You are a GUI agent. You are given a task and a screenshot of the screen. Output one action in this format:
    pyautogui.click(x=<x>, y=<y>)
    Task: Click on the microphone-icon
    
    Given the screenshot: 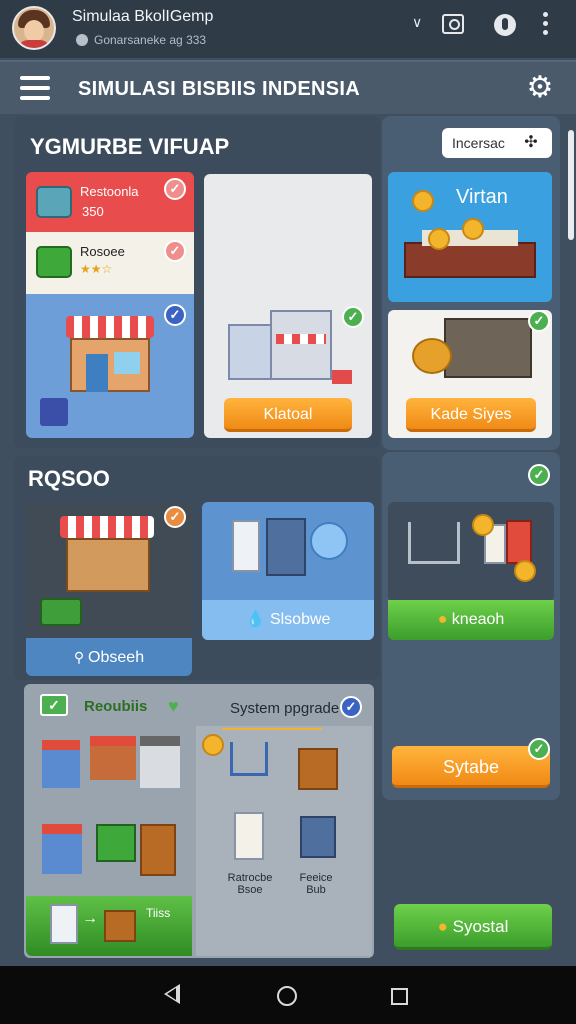 What is the action you would take?
    pyautogui.click(x=505, y=25)
    